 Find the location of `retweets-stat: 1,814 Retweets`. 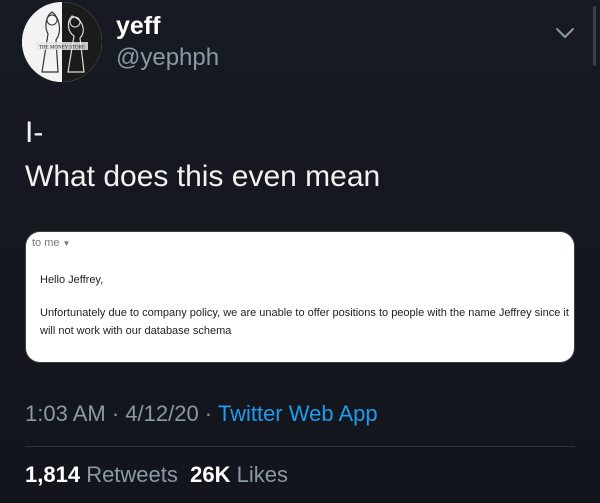

retweets-stat: 1,814 Retweets is located at coordinates (101, 474).